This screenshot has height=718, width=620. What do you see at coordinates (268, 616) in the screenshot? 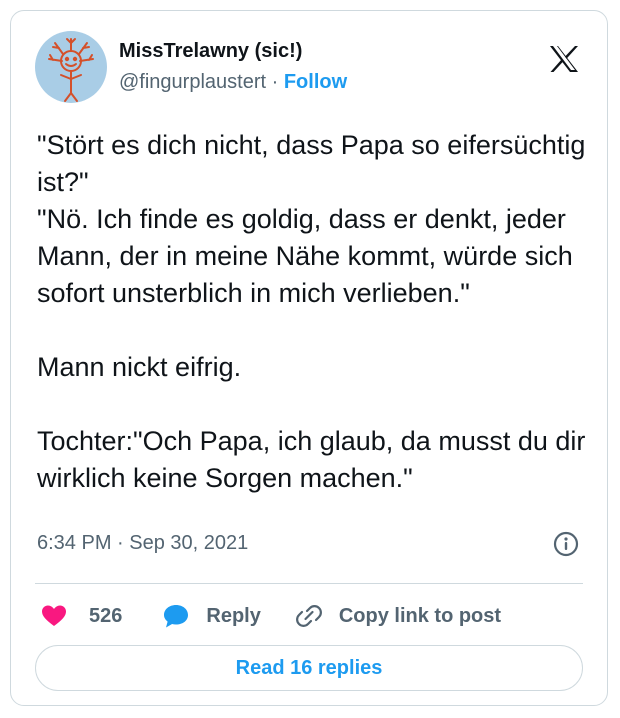
I see `action-bar: 526 Reply Copy link to post` at bounding box center [268, 616].